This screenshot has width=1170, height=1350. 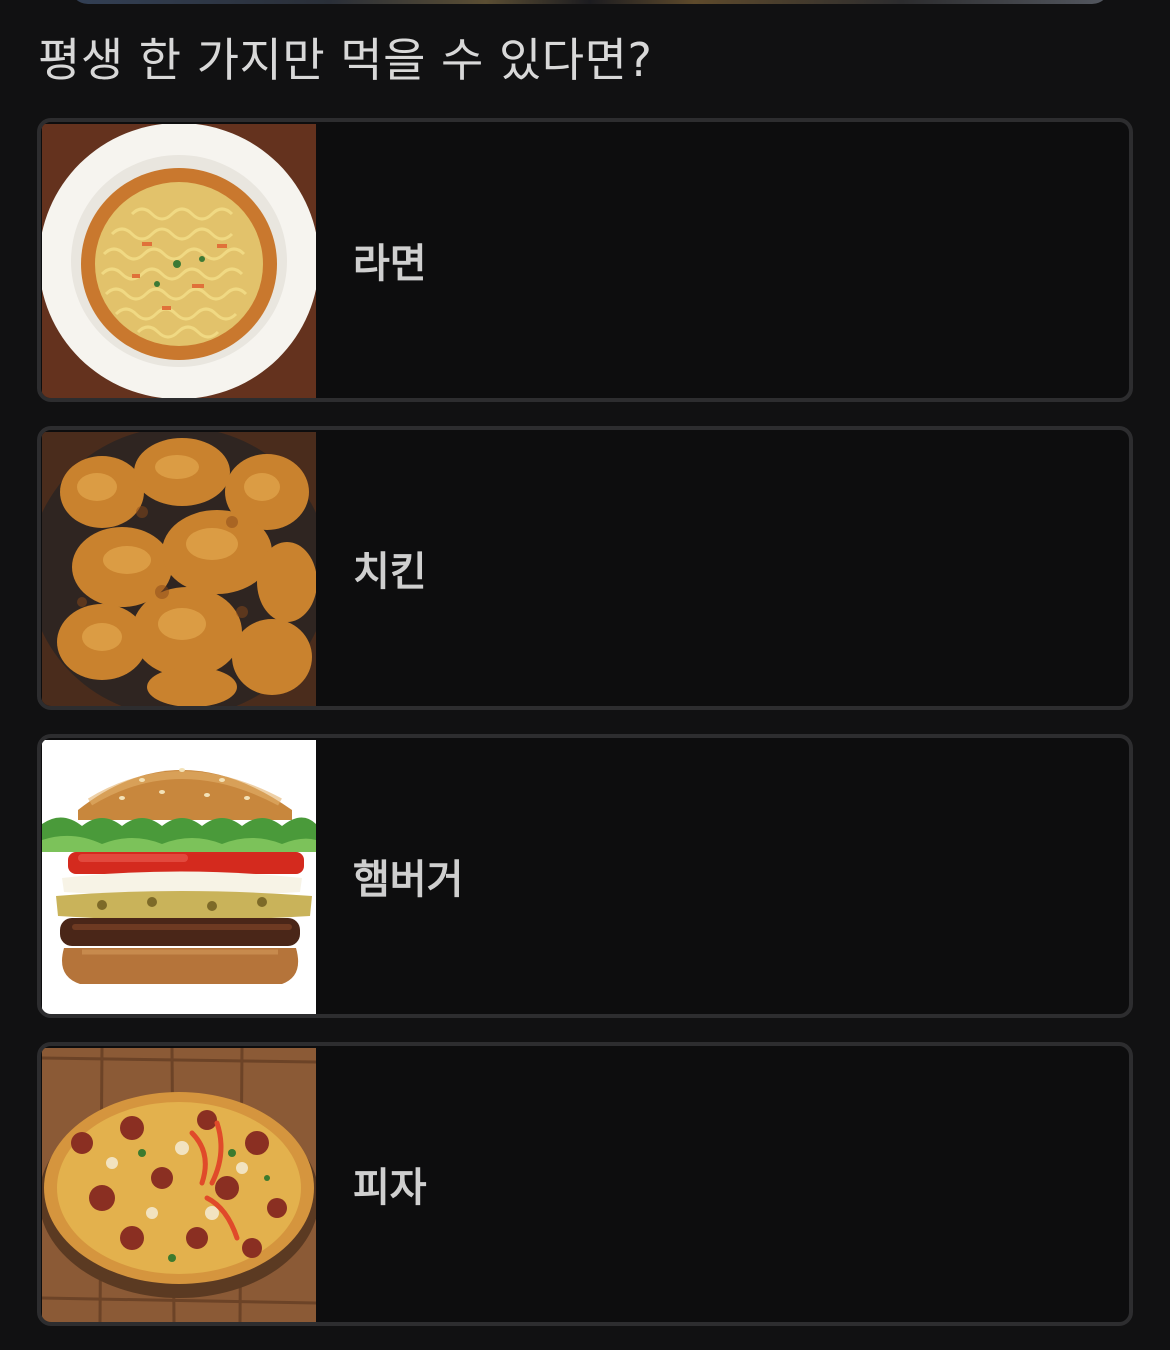 What do you see at coordinates (590, 2) in the screenshot?
I see `previous-image-edge` at bounding box center [590, 2].